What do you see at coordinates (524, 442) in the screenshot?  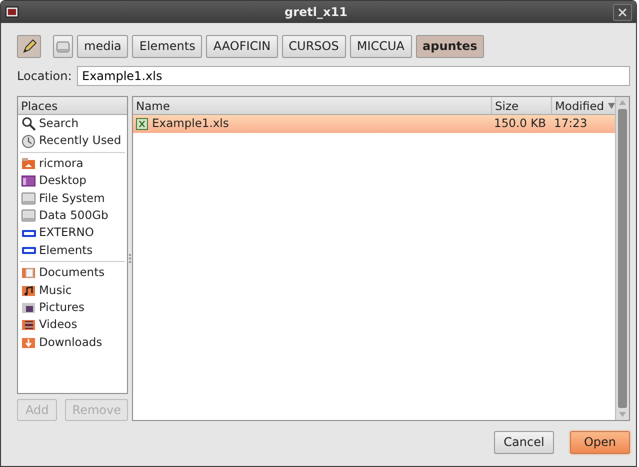 I see `dialog-button: Cancel` at bounding box center [524, 442].